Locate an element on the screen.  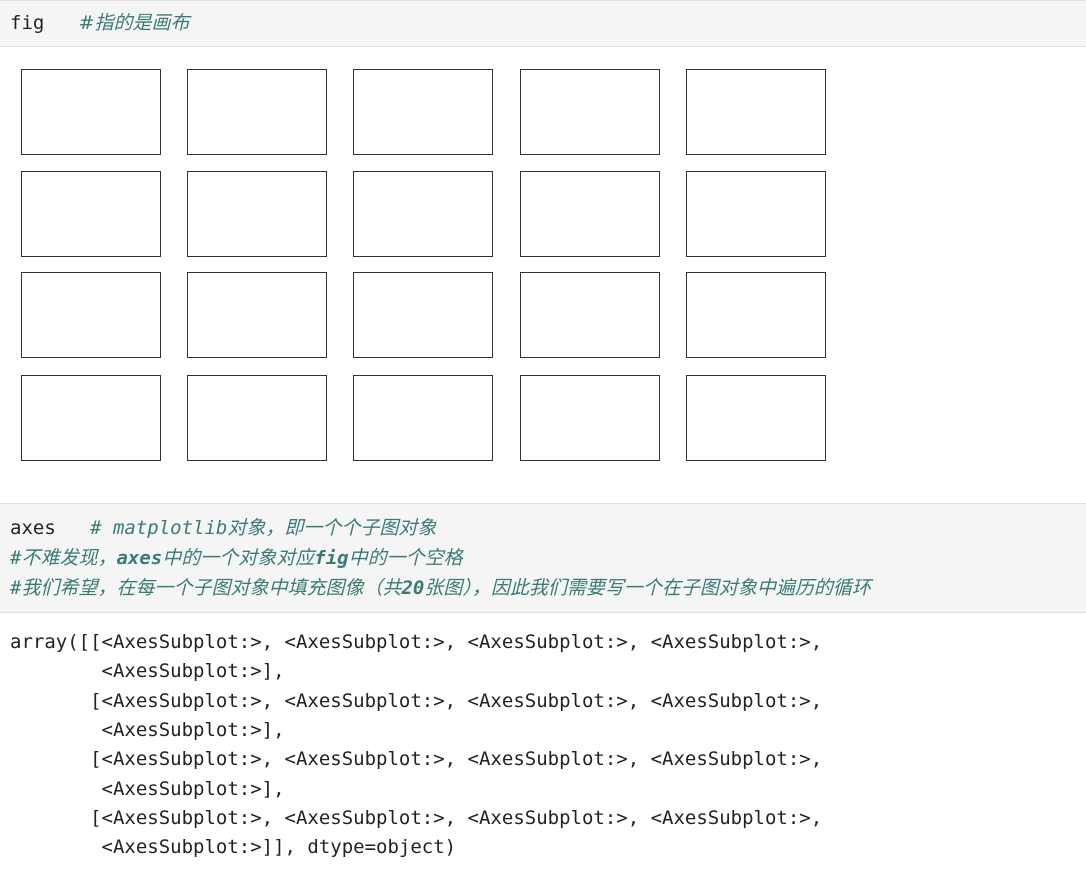
output-line: <AxesSubplot:>]], dtype=object) is located at coordinates (233, 847).